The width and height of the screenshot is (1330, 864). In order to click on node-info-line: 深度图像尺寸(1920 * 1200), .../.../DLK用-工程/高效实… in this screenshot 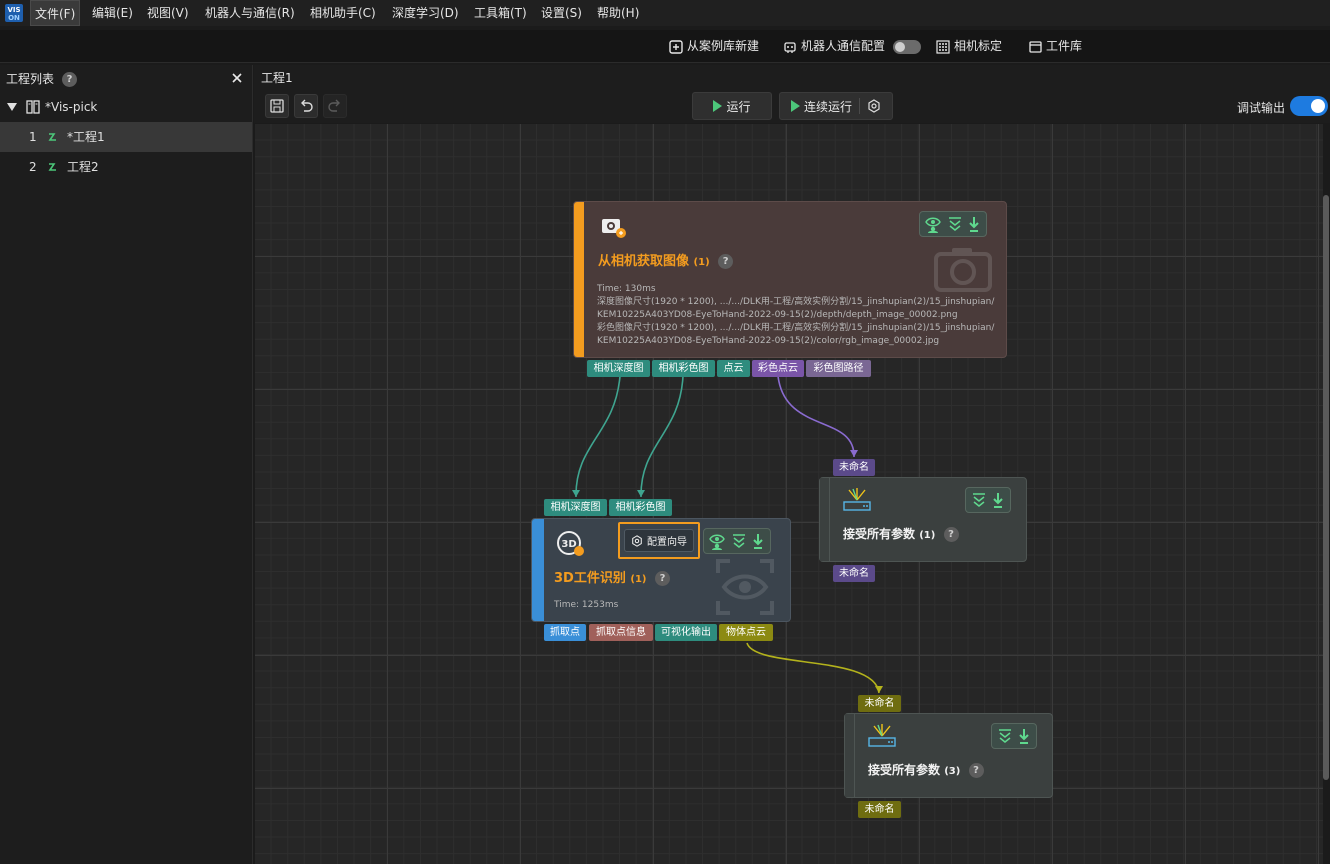, I will do `click(796, 302)`.